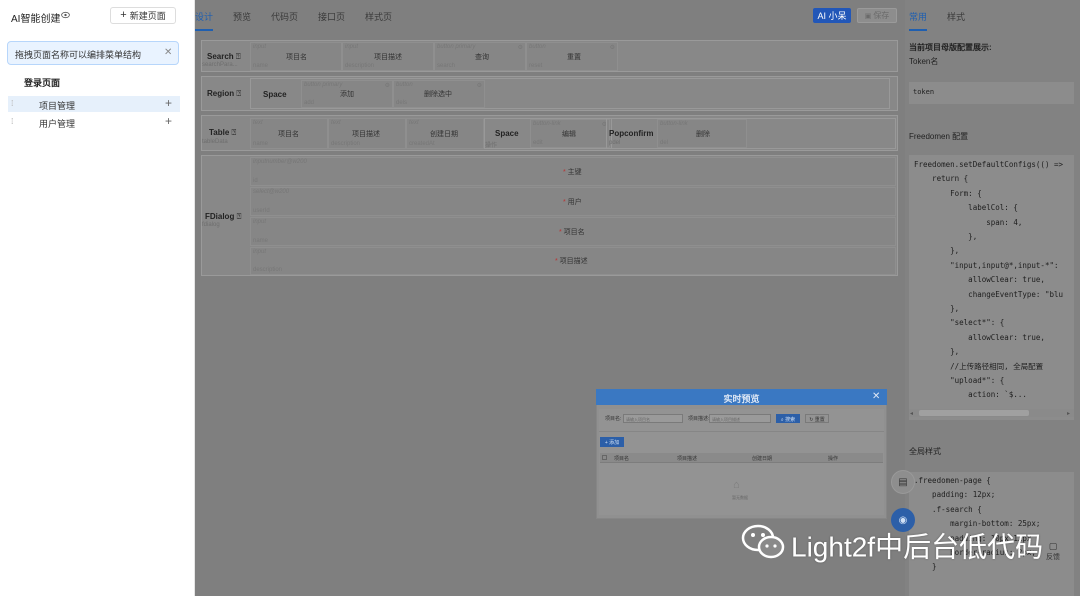 The height and width of the screenshot is (596, 1080). I want to click on save-button: ▣ 保存, so click(877, 15).